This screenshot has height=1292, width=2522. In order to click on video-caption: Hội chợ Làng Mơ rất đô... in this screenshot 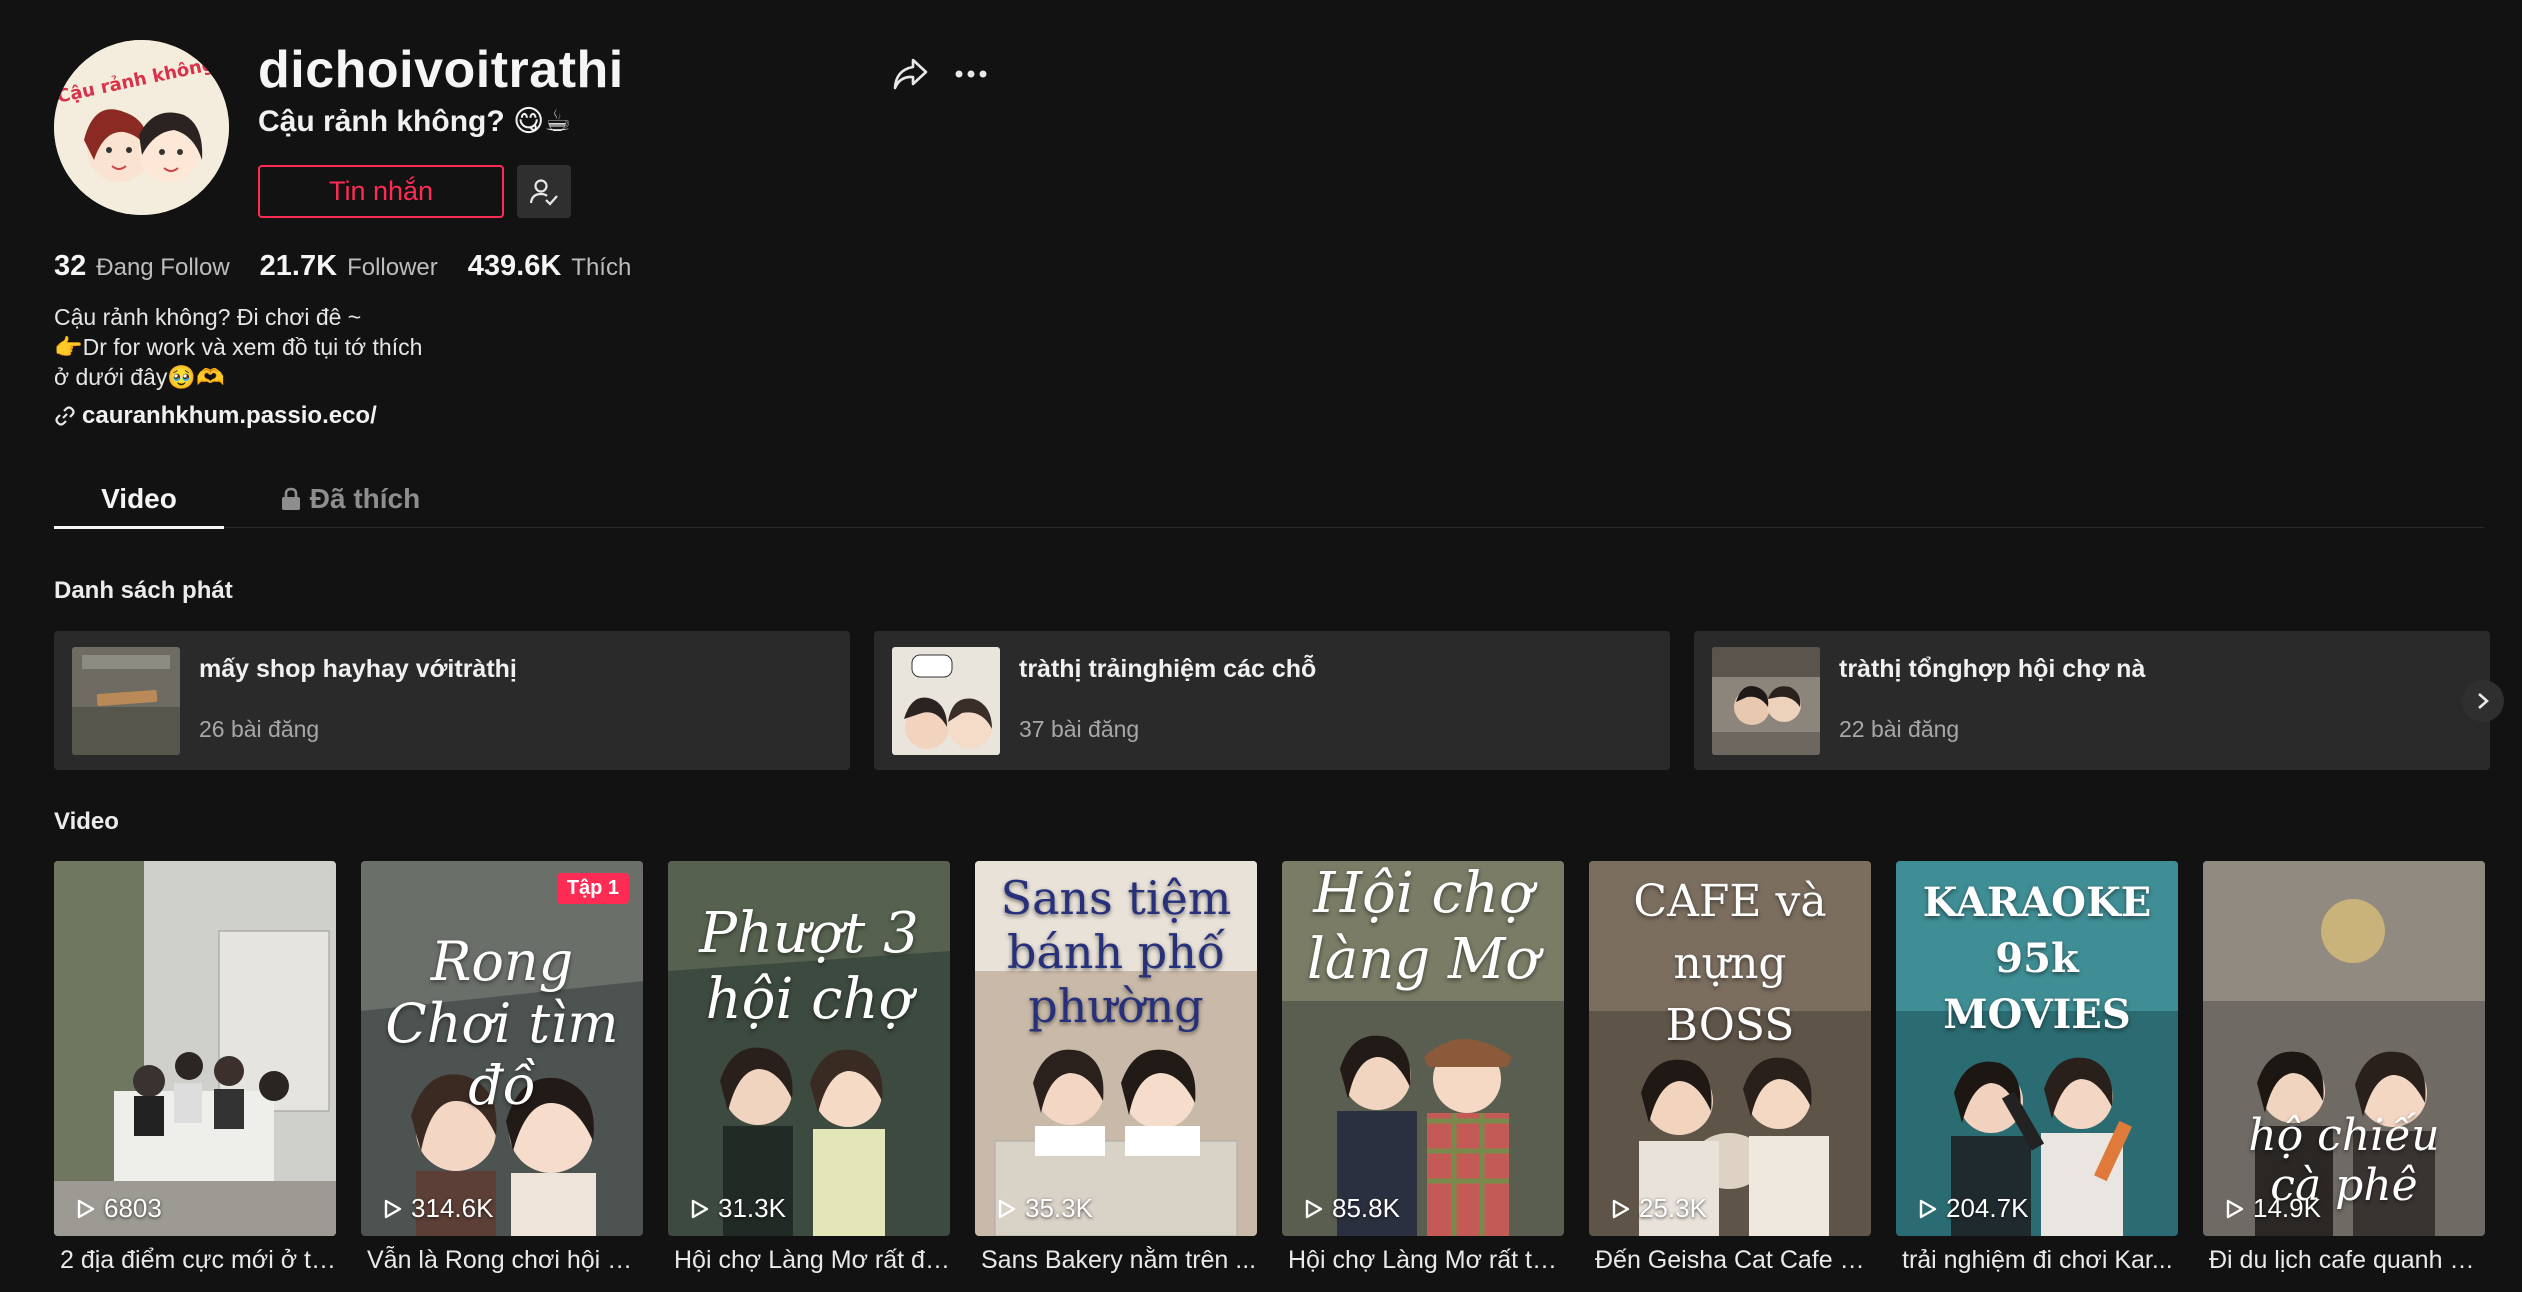, I will do `click(812, 1260)`.